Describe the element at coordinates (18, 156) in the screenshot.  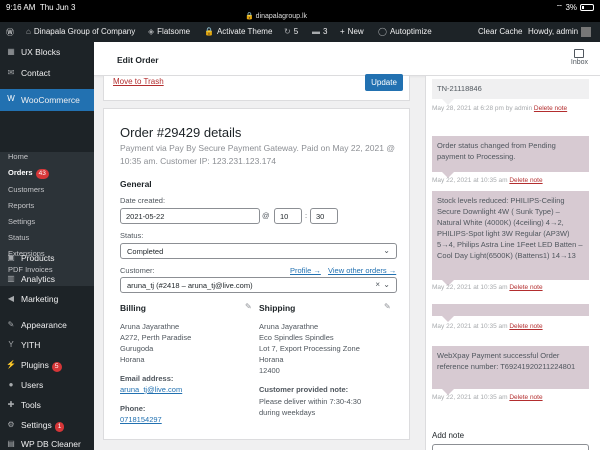
I see `submenu-home: Home` at that location.